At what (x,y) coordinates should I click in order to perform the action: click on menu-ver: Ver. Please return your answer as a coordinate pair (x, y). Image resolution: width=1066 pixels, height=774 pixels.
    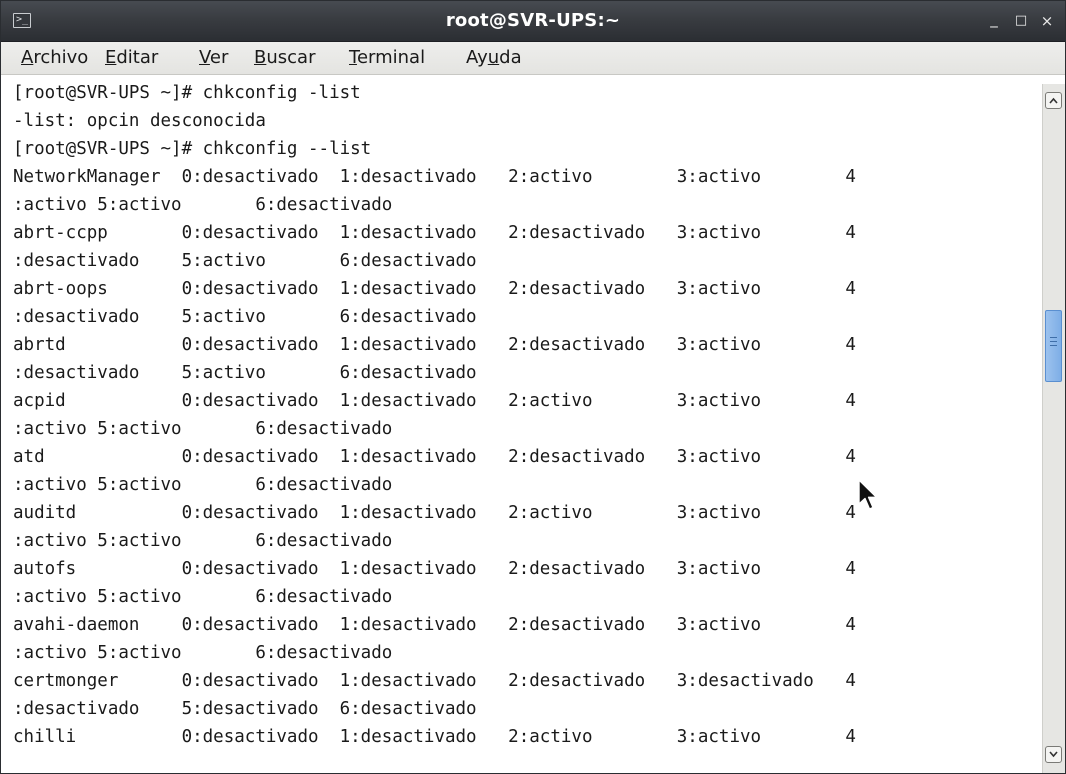
    Looking at the image, I should click on (213, 58).